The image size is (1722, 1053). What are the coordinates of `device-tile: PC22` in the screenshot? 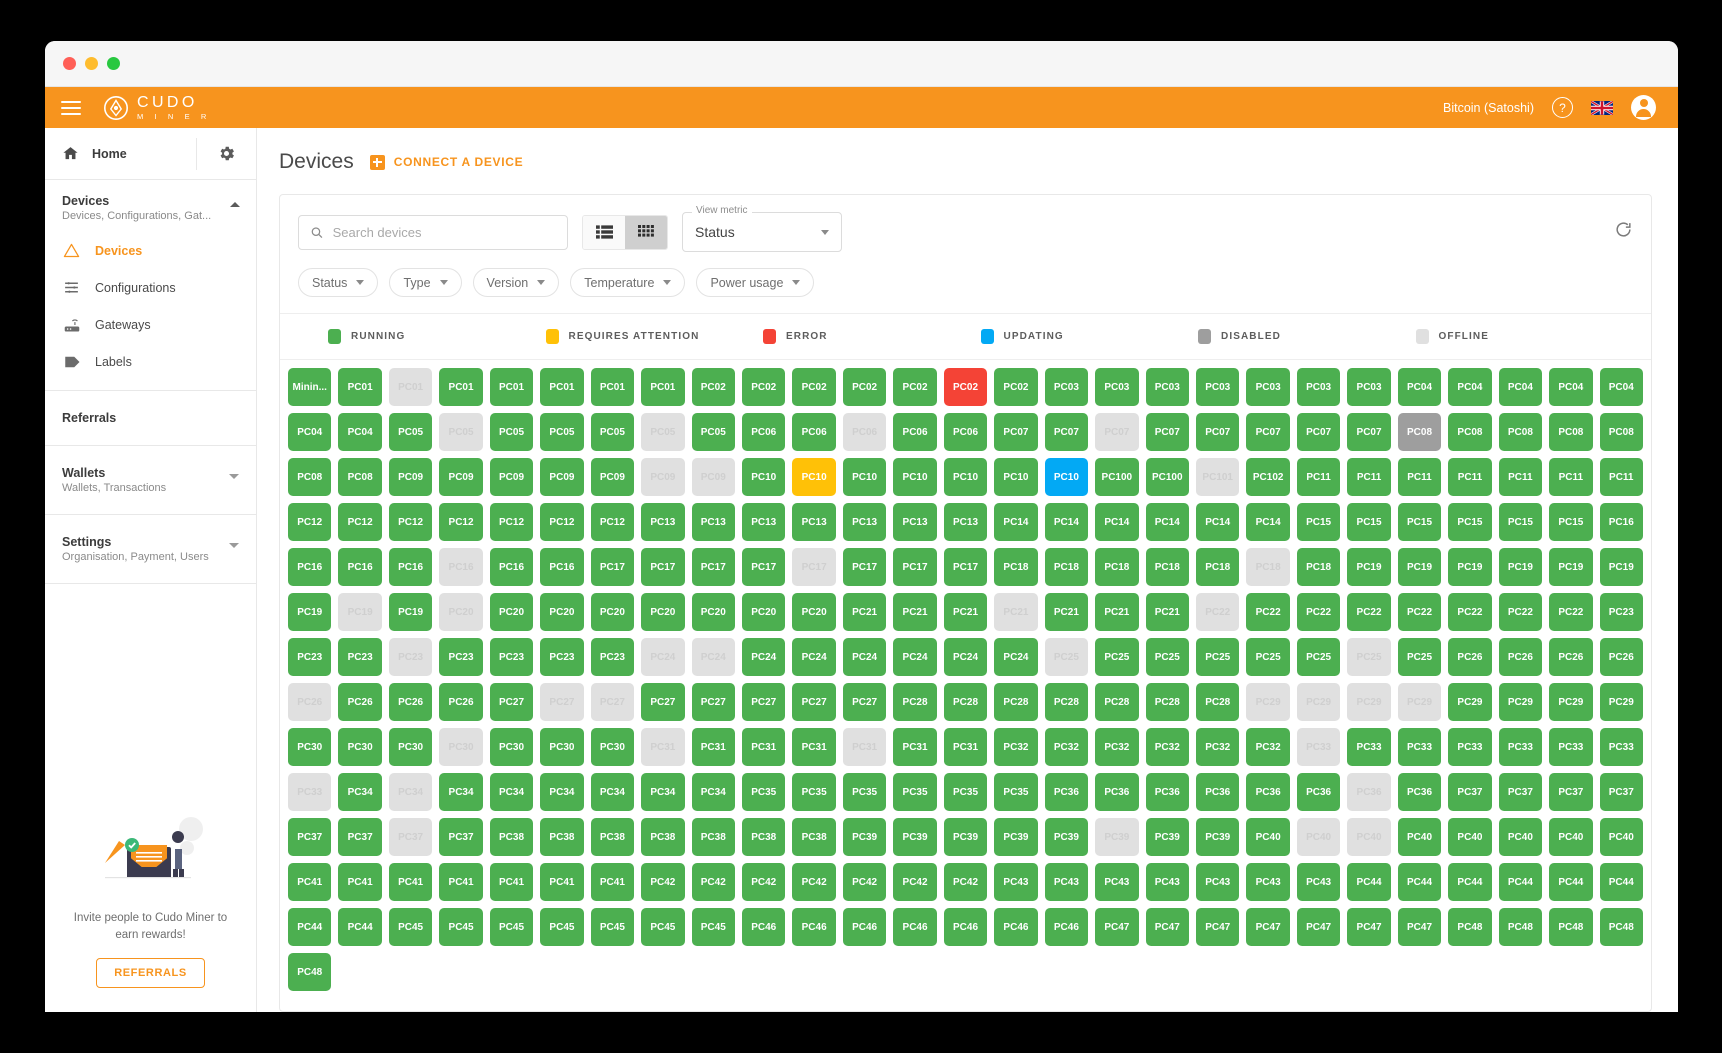 It's located at (1268, 612).